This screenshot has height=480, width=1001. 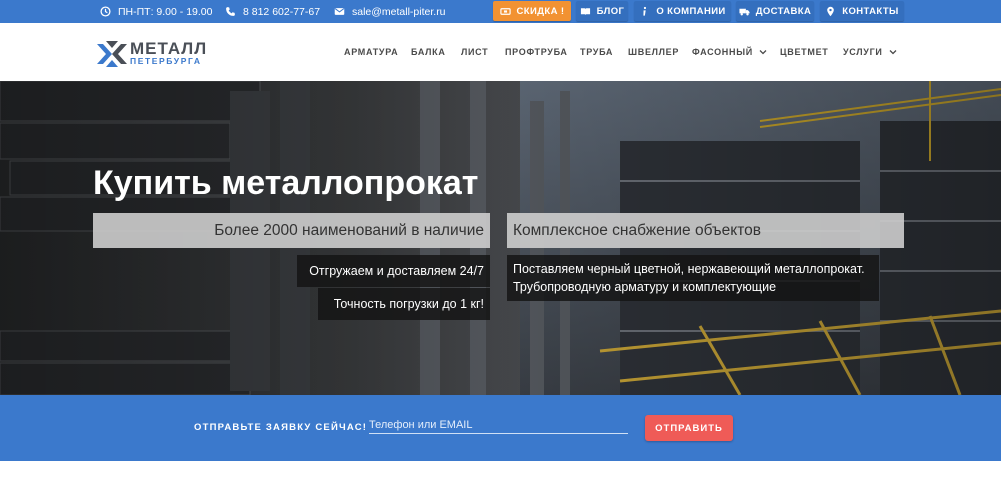 I want to click on about-button-label: О компании, so click(x=691, y=11).